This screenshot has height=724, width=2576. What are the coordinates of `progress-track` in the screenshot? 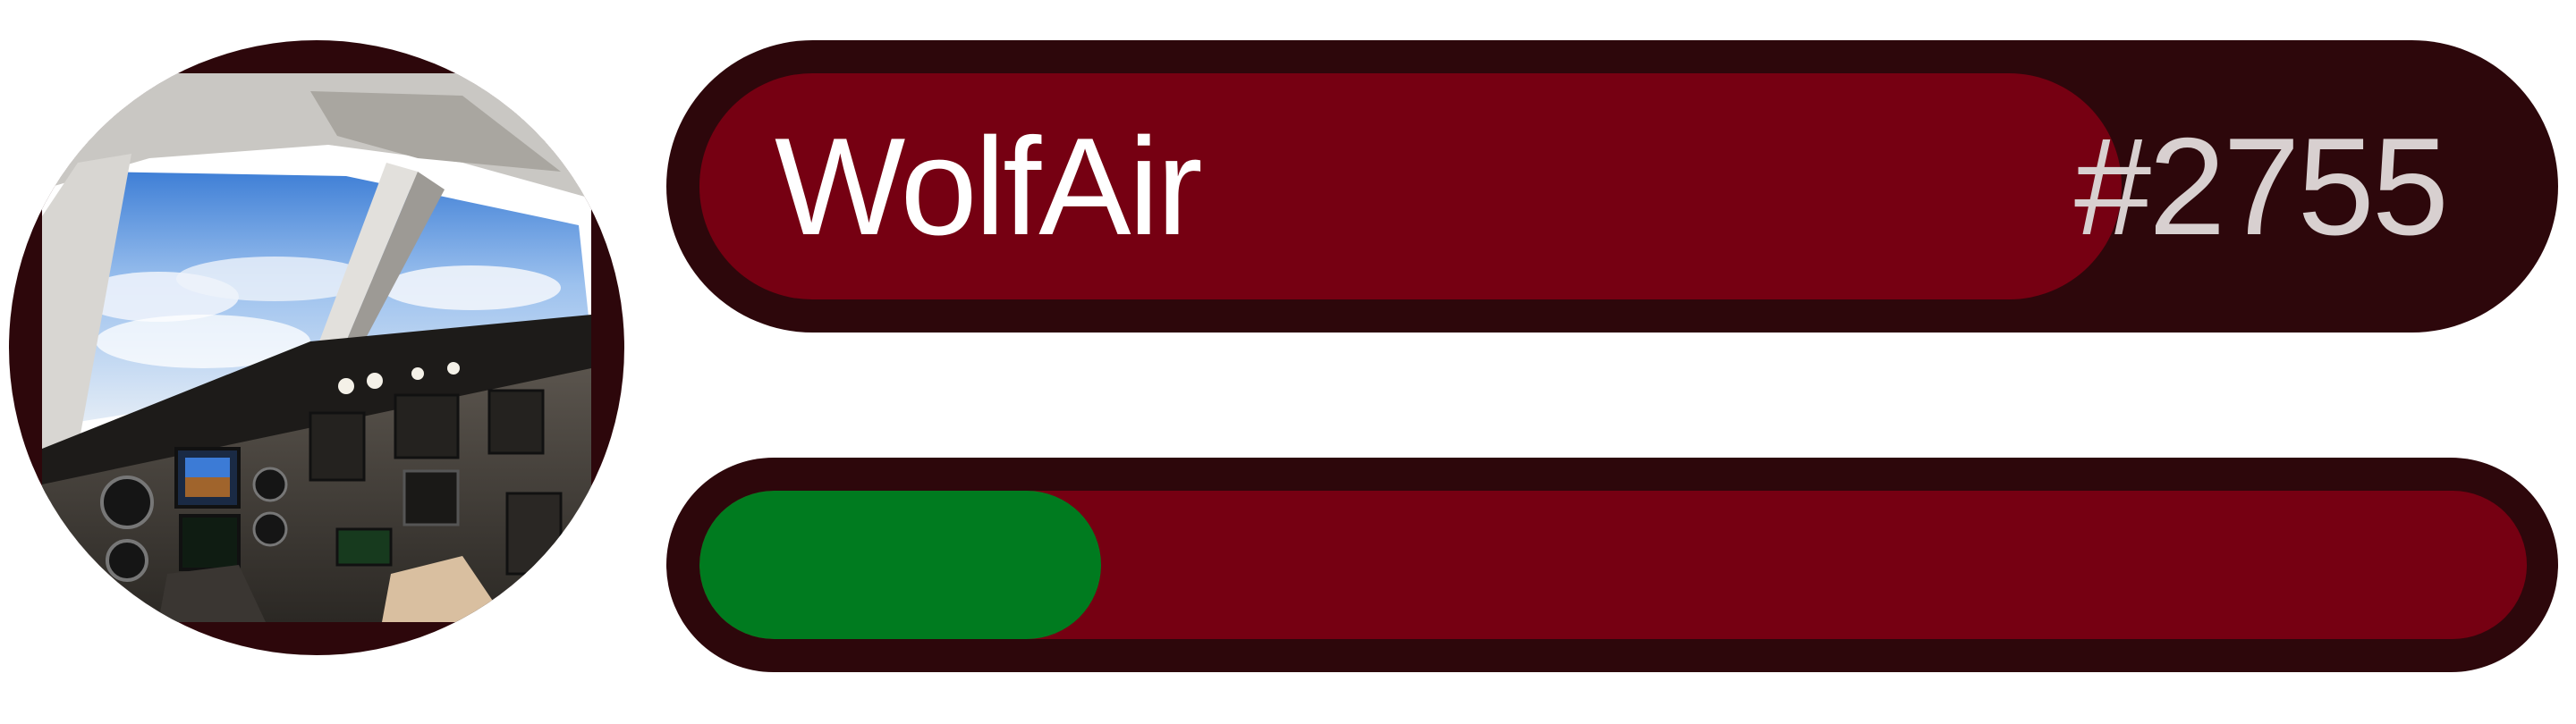 It's located at (1613, 565).